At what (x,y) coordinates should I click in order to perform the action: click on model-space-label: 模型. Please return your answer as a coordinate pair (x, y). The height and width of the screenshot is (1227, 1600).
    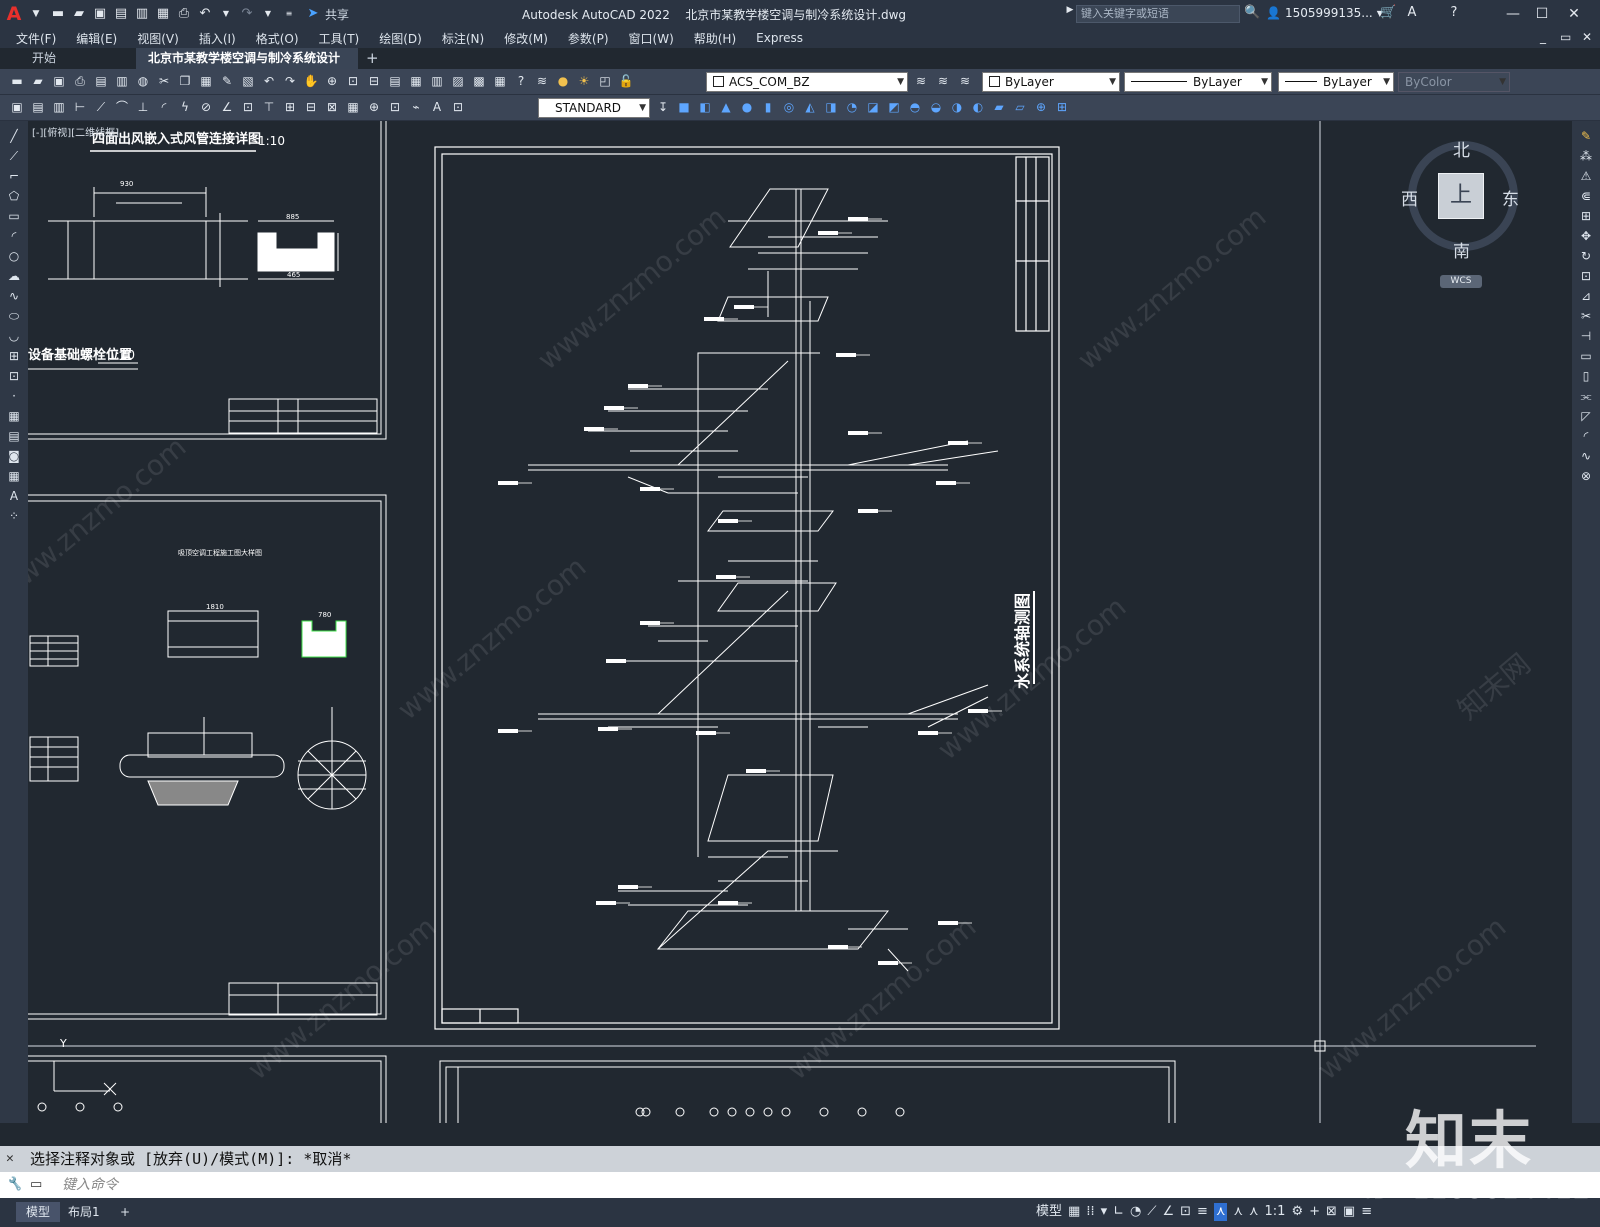
    Looking at the image, I should click on (1049, 1212).